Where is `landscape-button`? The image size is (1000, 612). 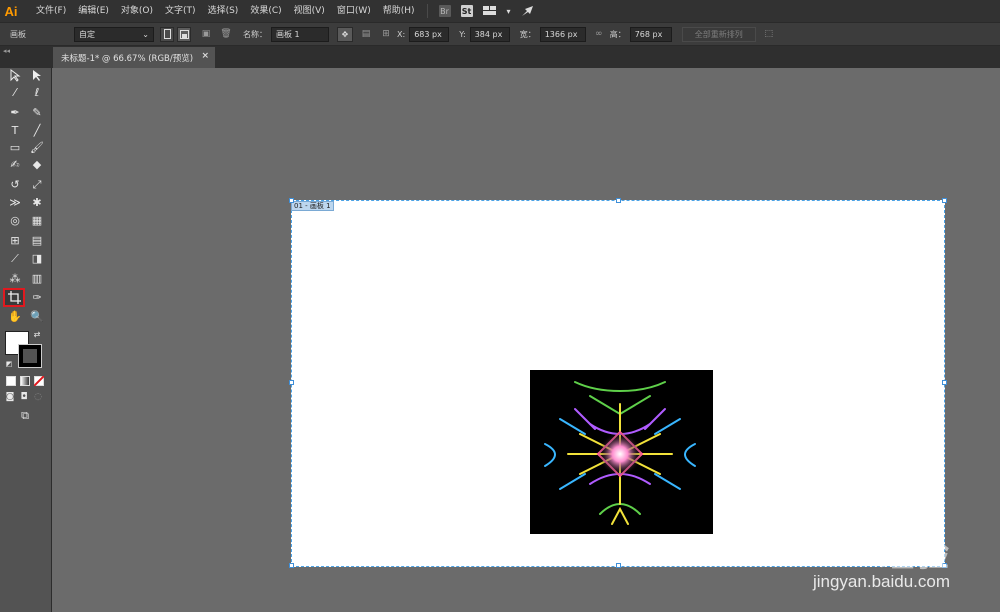 landscape-button is located at coordinates (184, 34).